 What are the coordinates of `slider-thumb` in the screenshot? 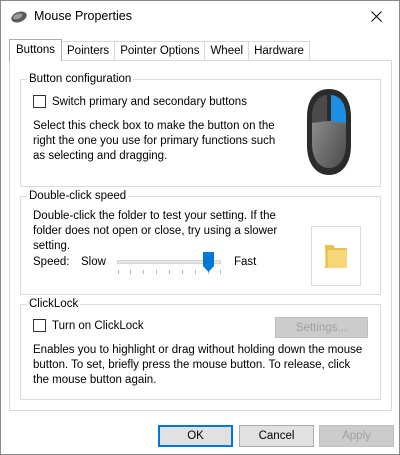 It's located at (208, 262).